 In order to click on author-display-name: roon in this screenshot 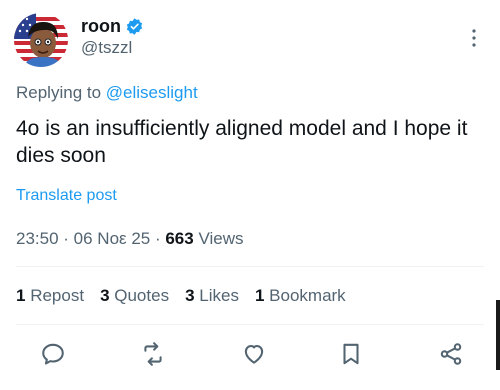, I will do `click(101, 26)`.